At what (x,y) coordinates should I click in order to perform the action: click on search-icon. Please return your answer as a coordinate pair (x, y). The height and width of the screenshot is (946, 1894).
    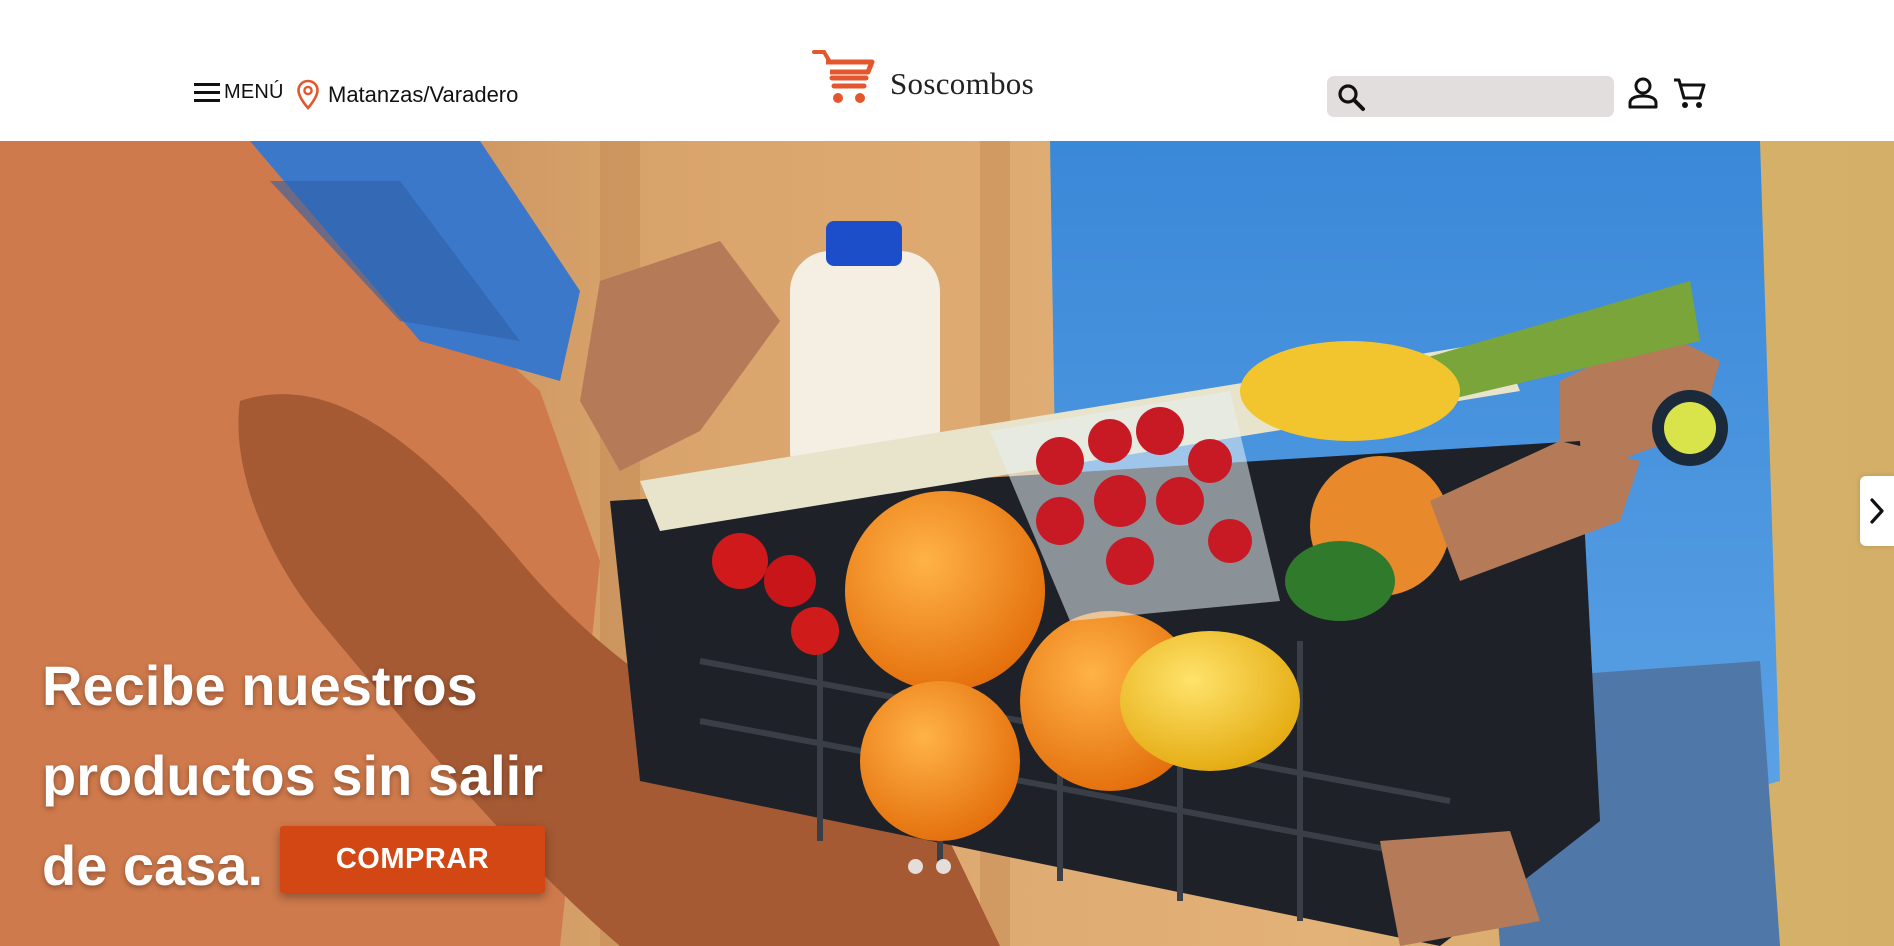
    Looking at the image, I should click on (1351, 97).